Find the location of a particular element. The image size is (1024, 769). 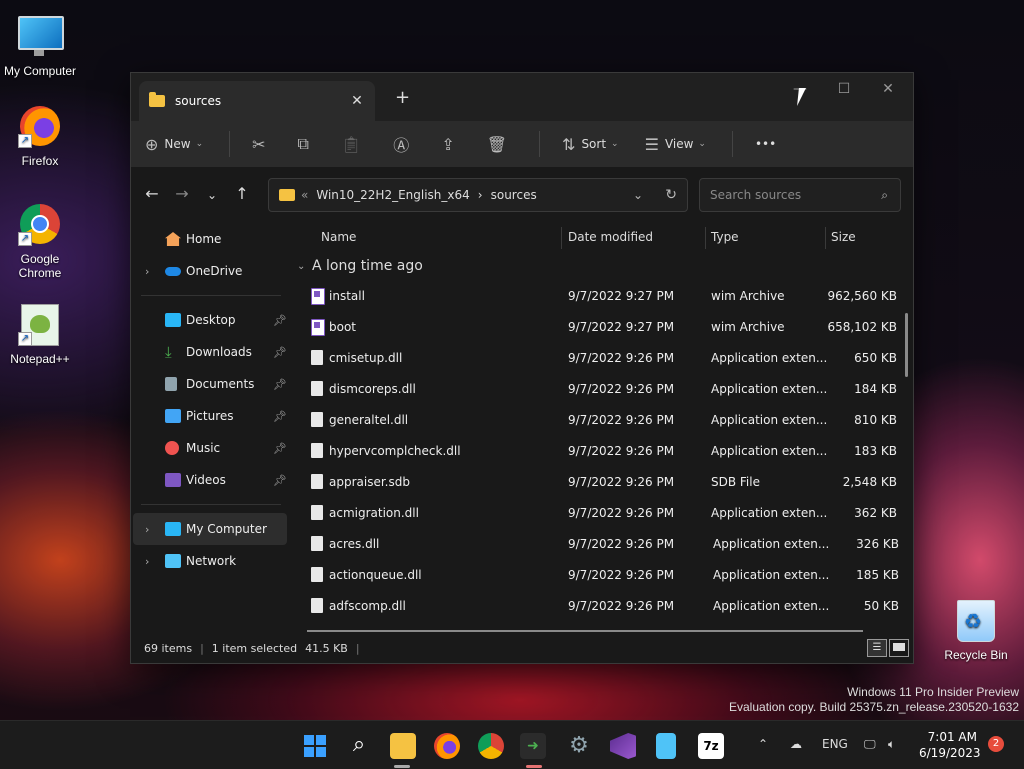

sidebar-item-downloads: ⤓ Downloads 📌︎ is located at coordinates (211, 352).